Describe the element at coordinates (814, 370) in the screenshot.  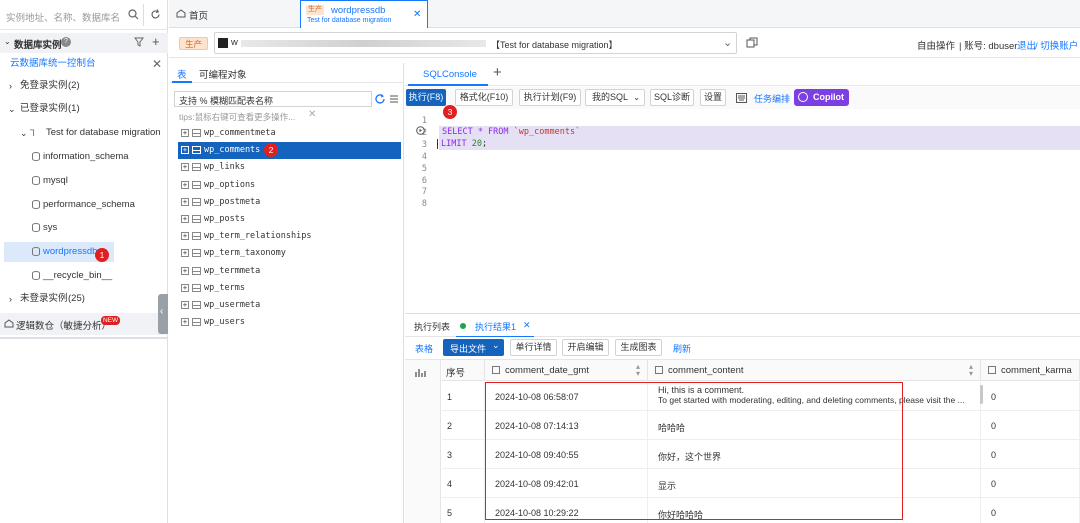
I see `col-header-comment_content: comment_content ▴ ▾` at that location.